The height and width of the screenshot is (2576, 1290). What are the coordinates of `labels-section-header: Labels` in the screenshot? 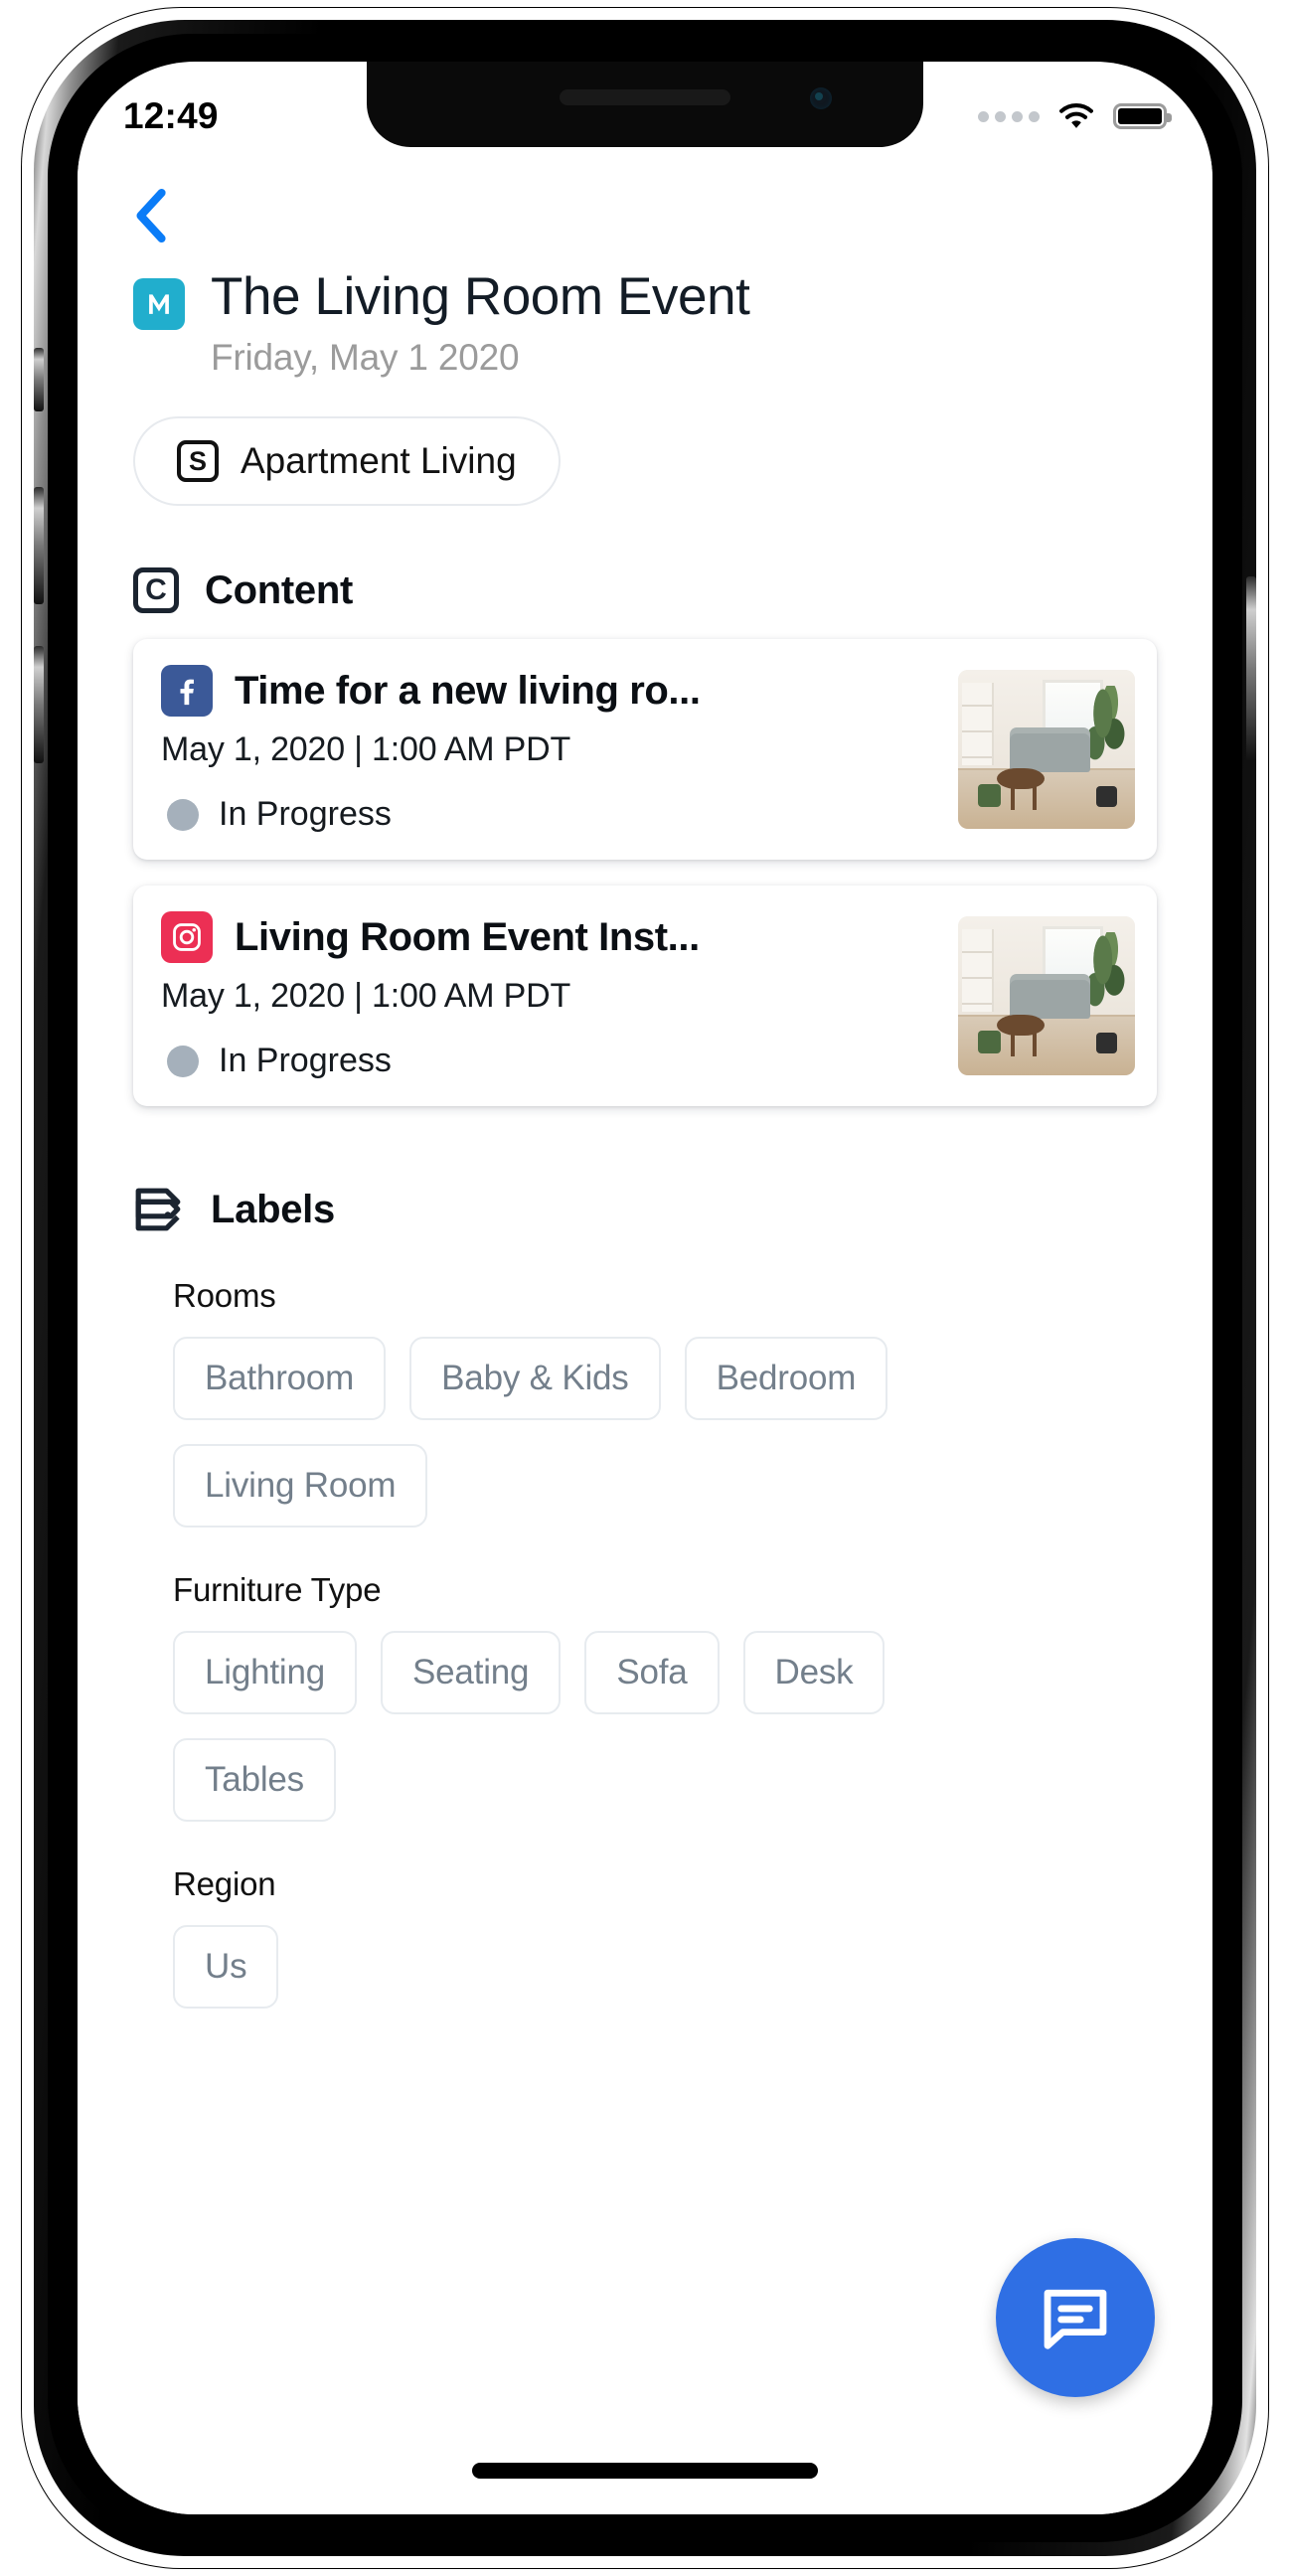 It's located at (672, 1209).